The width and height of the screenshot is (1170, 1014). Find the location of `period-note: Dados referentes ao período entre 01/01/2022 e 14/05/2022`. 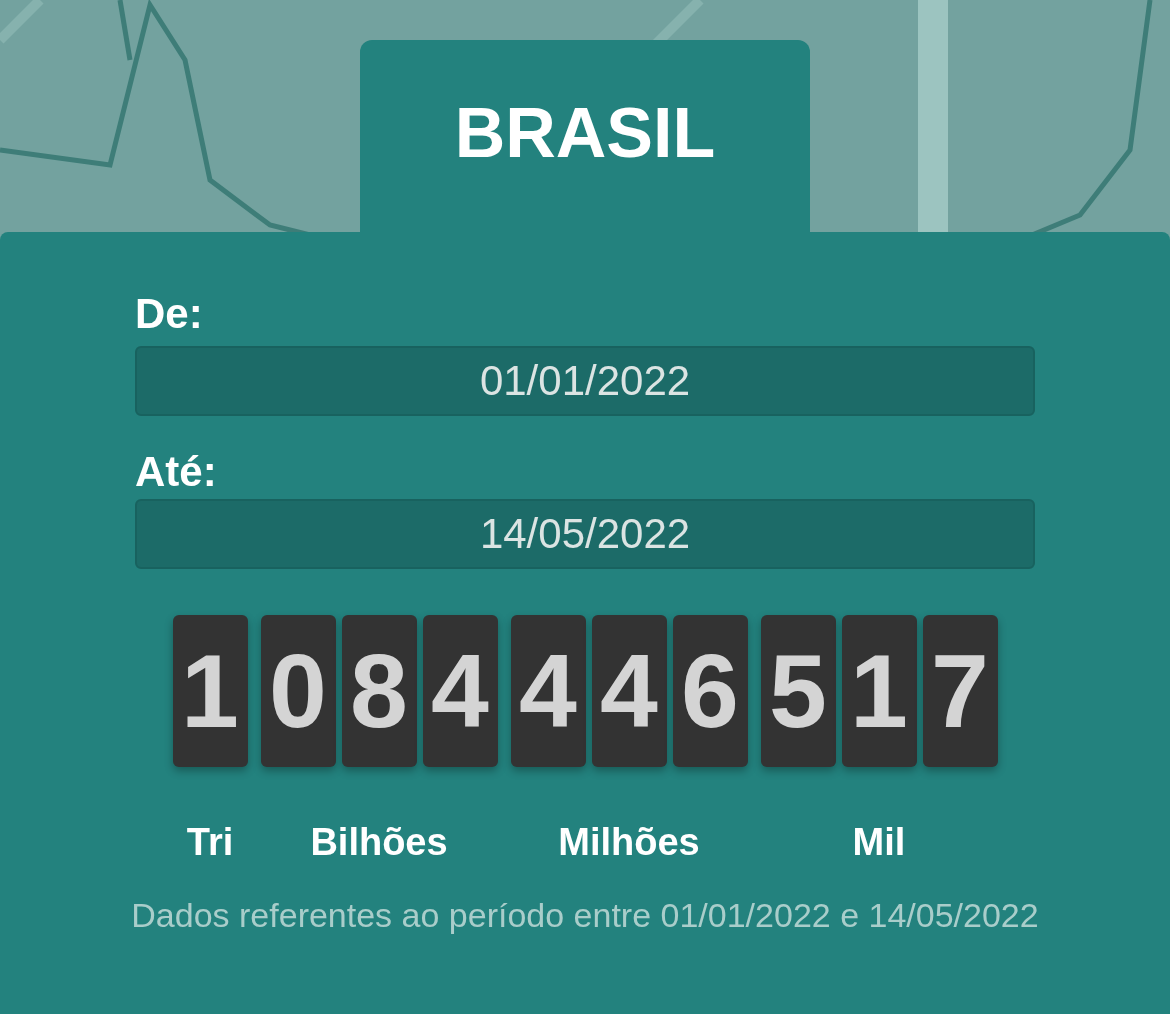

period-note: Dados referentes ao período entre 01/01/2022 e 14/05/2022 is located at coordinates (585, 915).